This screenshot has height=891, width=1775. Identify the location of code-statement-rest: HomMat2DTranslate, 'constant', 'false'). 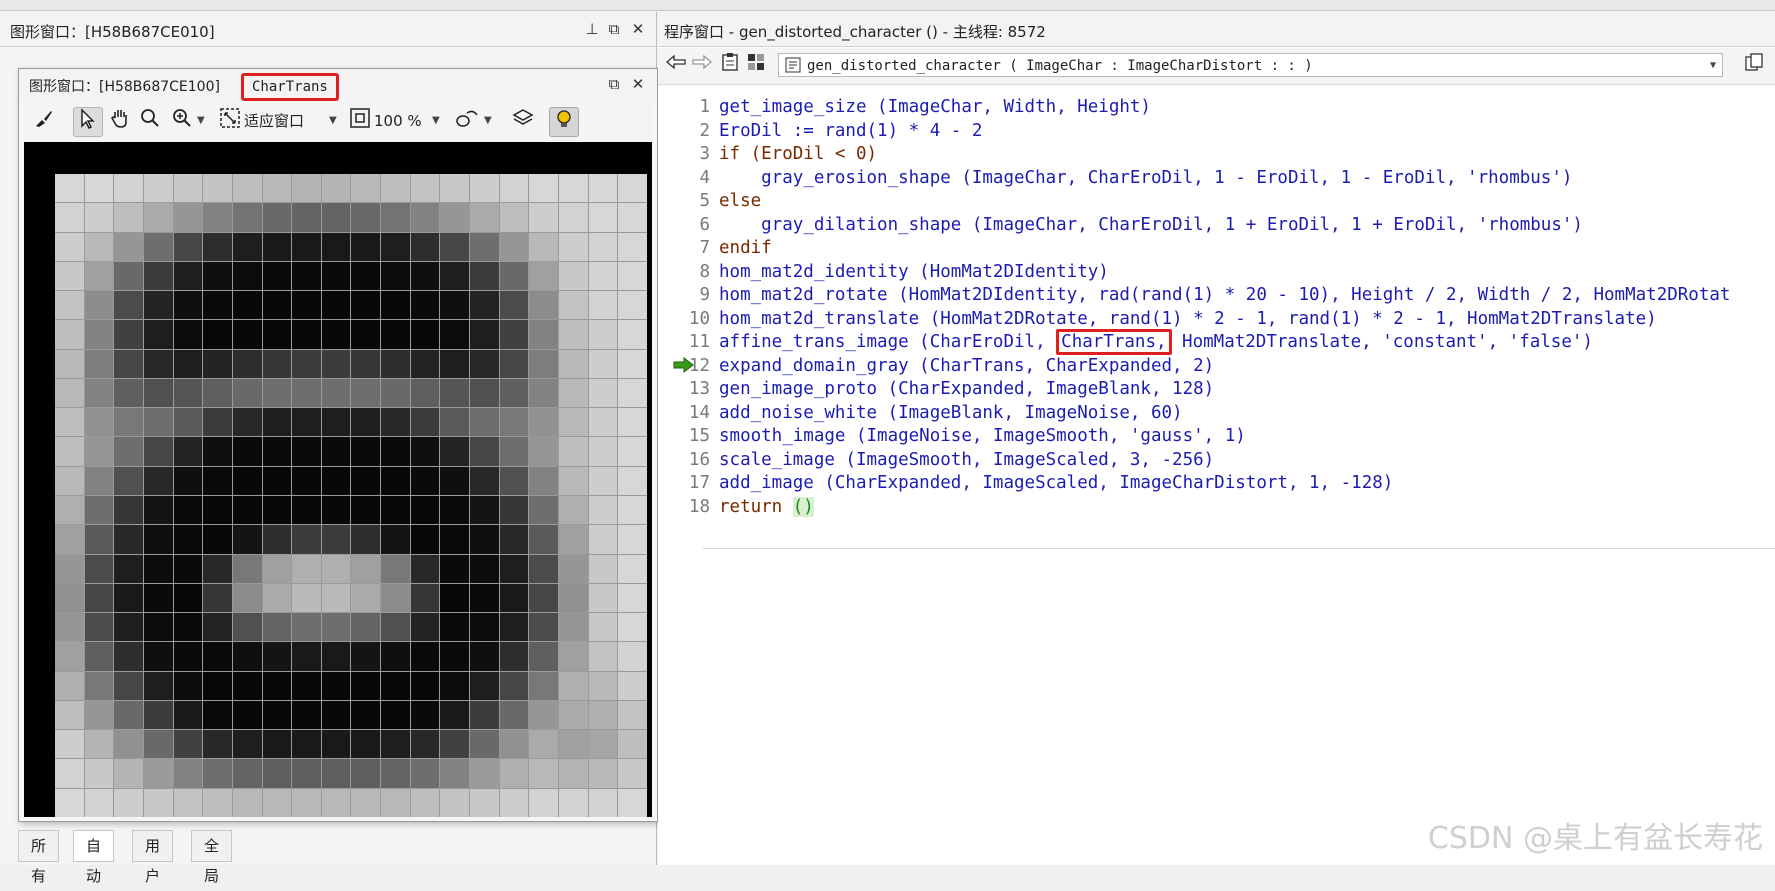
(1382, 342).